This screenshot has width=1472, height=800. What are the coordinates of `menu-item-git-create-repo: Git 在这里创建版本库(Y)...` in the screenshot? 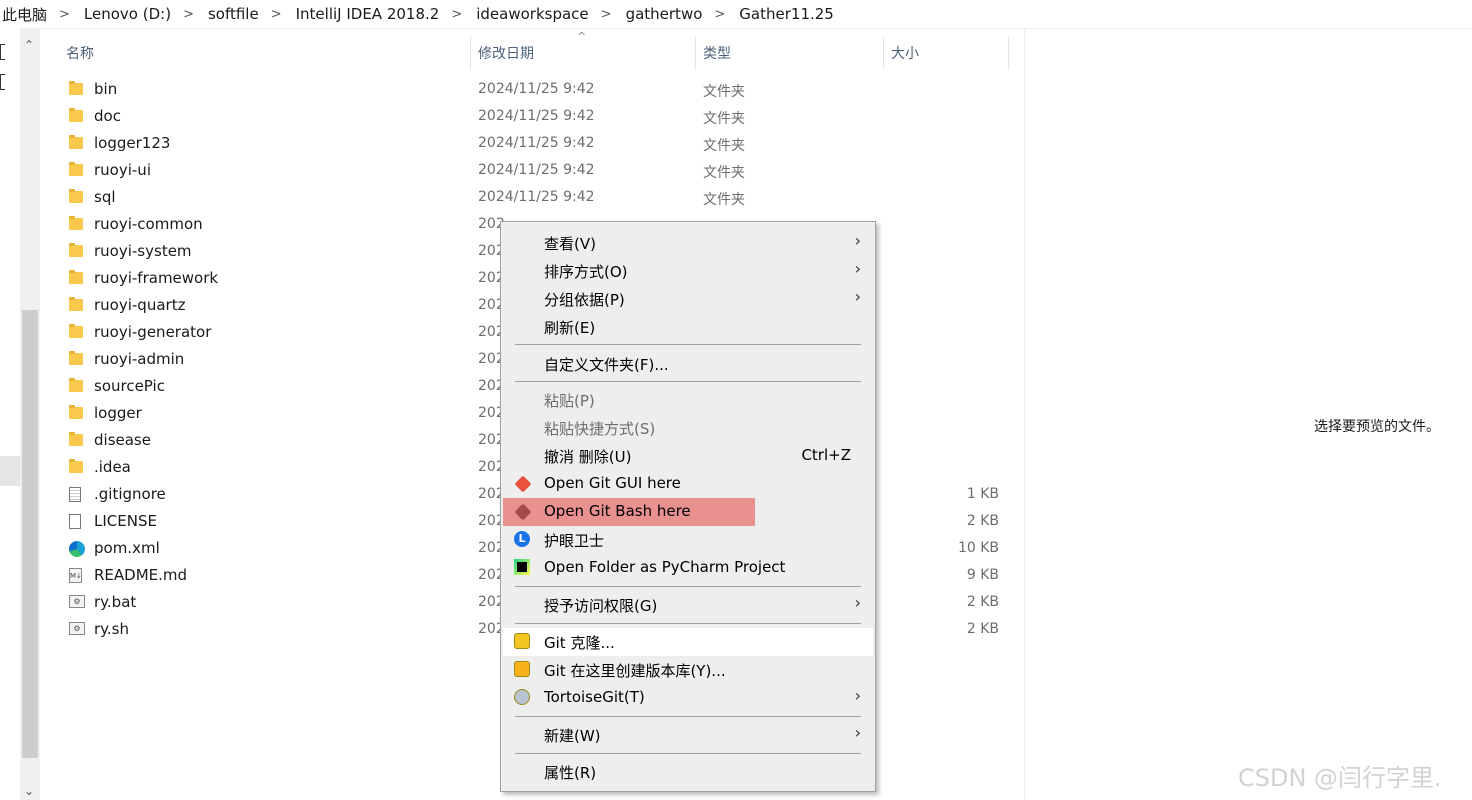 It's located at (688, 670).